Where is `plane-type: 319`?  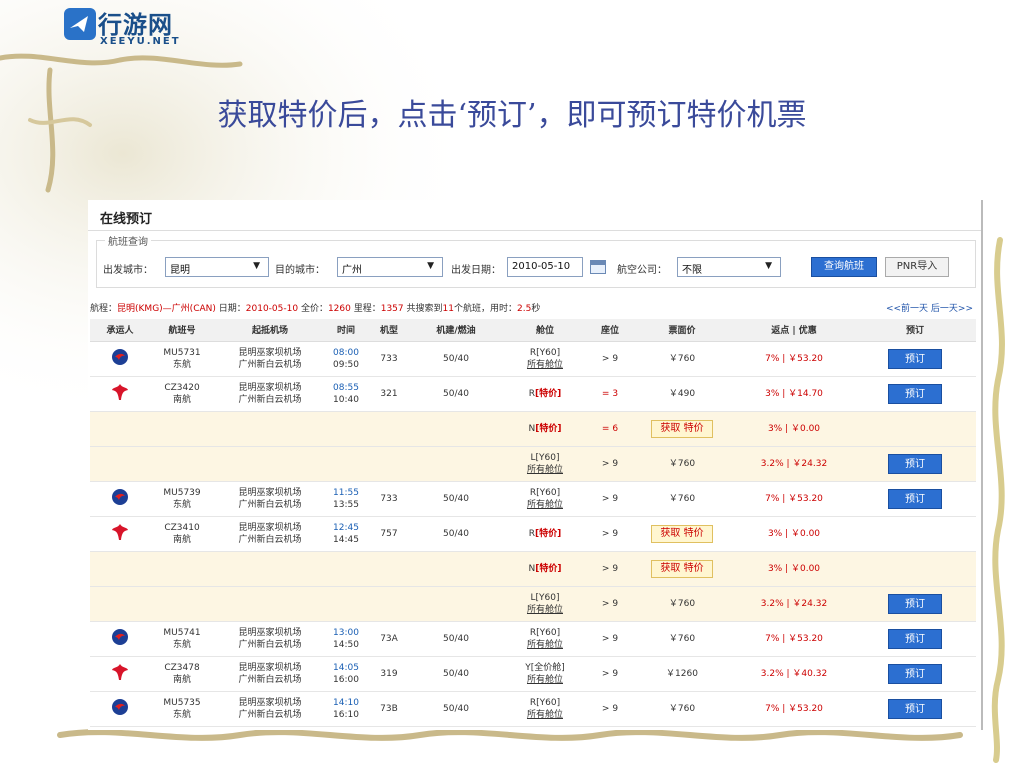
plane-type: 319 is located at coordinates (389, 673).